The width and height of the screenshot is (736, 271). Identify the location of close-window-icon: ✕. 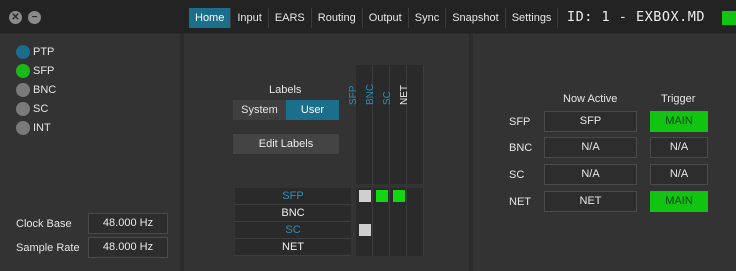
(15, 17).